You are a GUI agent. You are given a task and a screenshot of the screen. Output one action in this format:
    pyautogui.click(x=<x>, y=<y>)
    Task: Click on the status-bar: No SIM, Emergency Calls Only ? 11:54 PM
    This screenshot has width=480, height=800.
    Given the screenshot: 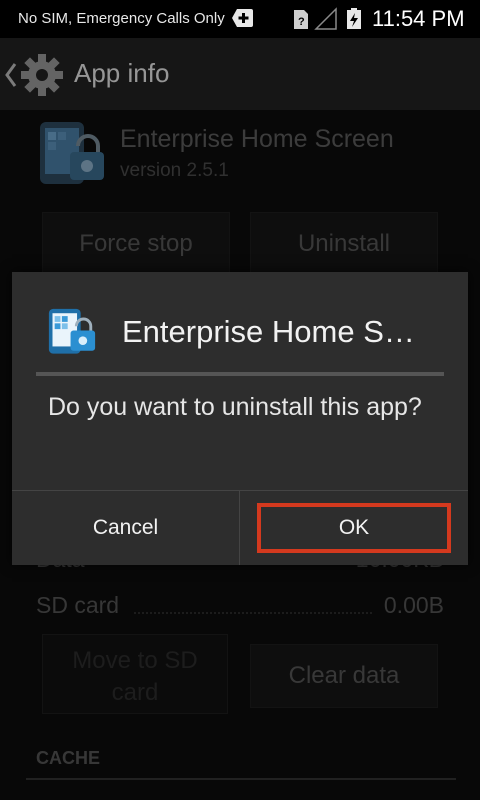 What is the action you would take?
    pyautogui.click(x=240, y=19)
    